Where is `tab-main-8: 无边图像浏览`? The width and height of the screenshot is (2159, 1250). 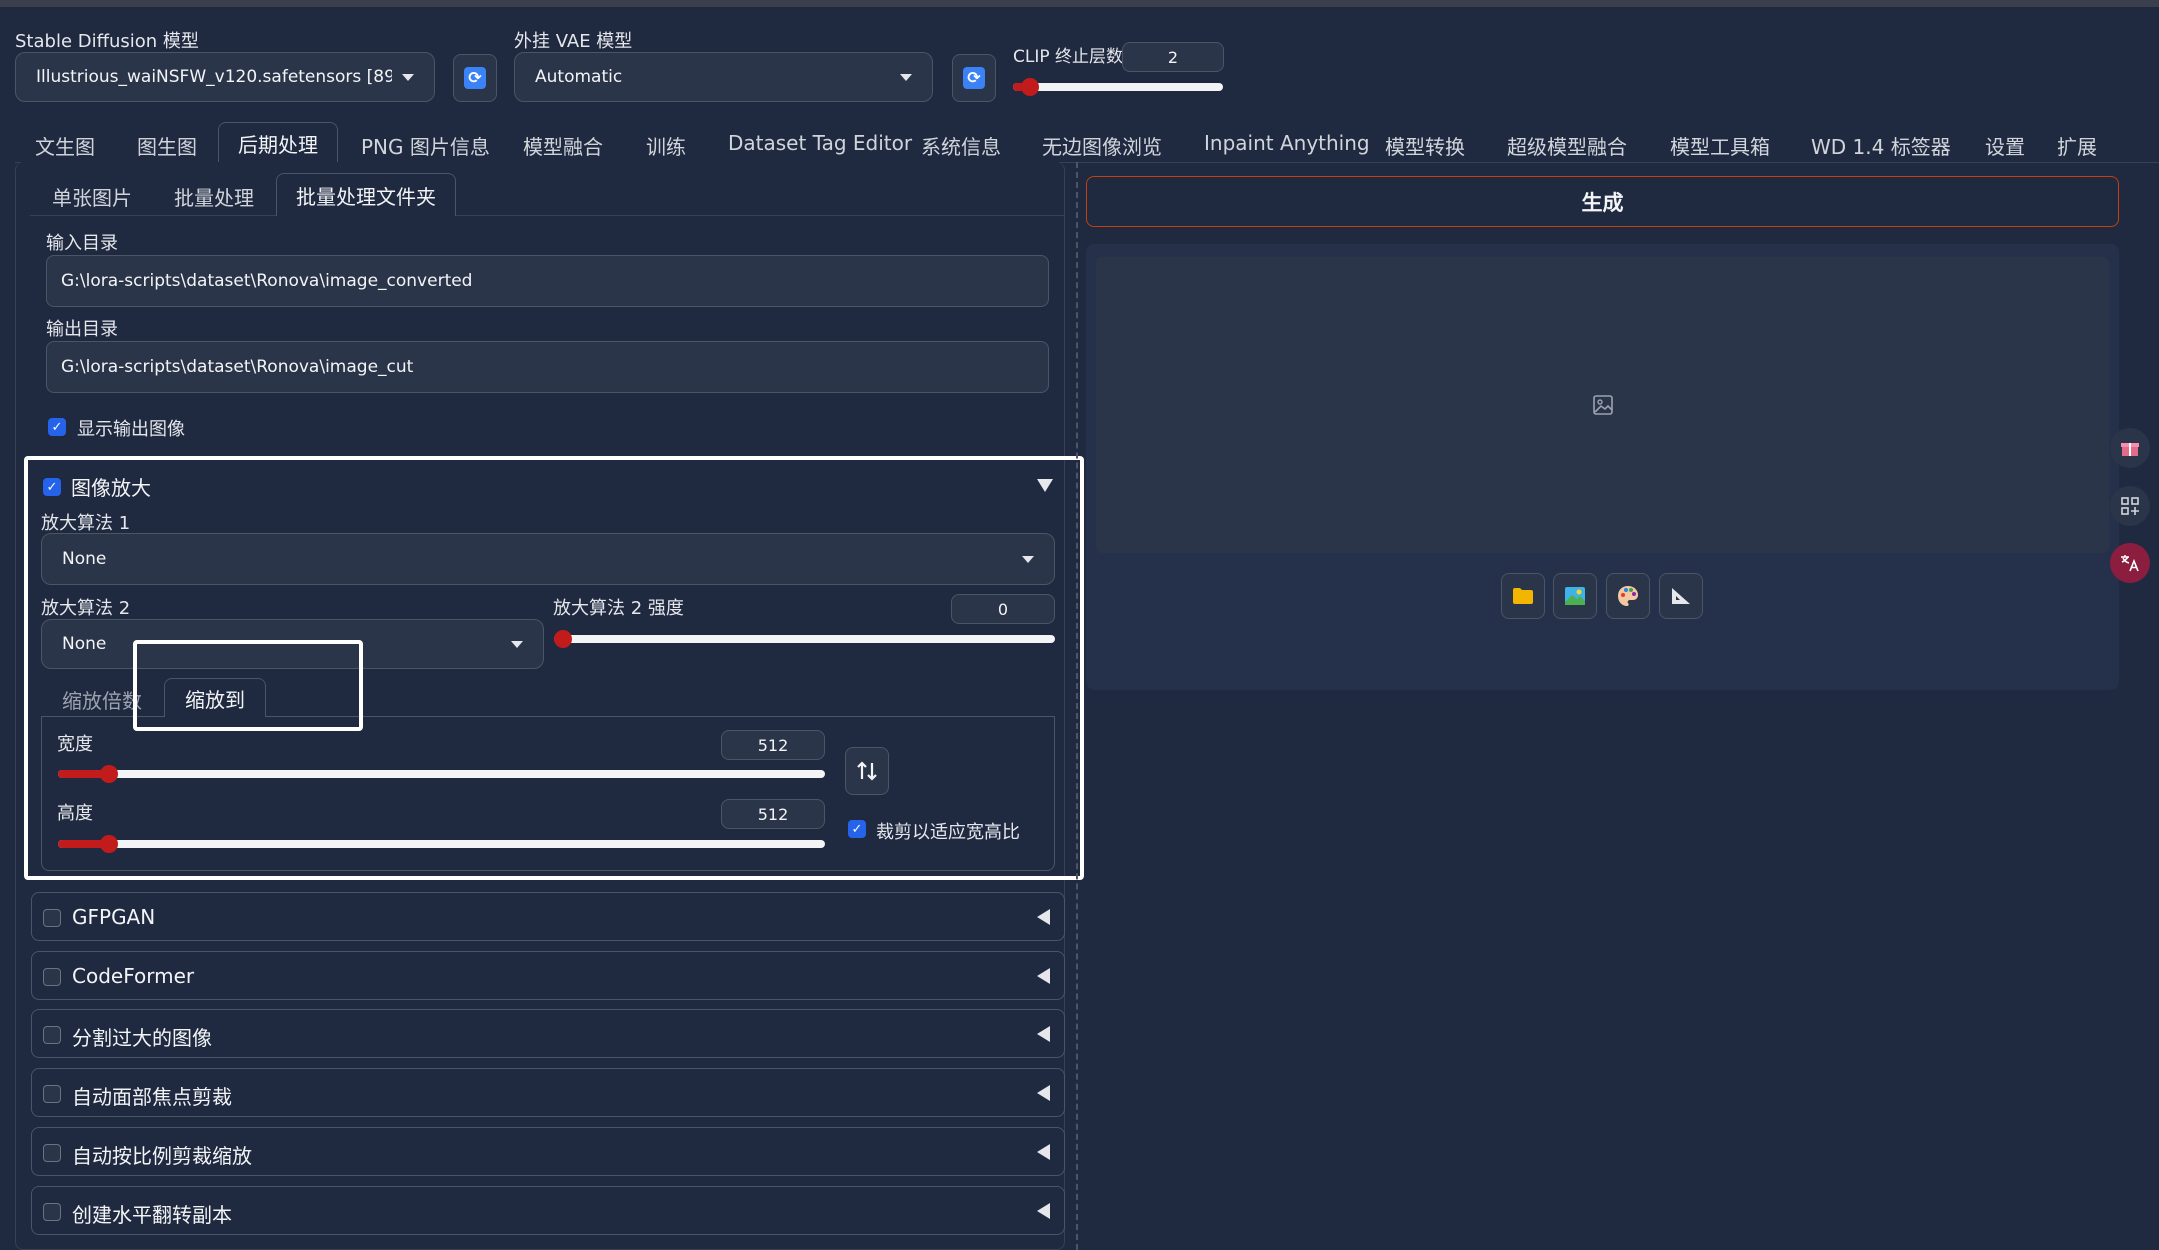 tab-main-8: 无边图像浏览 is located at coordinates (1102, 145).